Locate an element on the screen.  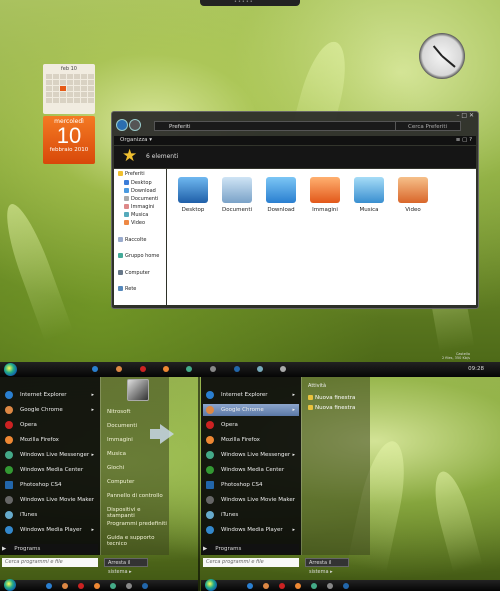
top-dock: ••••• is located at coordinates (250, 3).